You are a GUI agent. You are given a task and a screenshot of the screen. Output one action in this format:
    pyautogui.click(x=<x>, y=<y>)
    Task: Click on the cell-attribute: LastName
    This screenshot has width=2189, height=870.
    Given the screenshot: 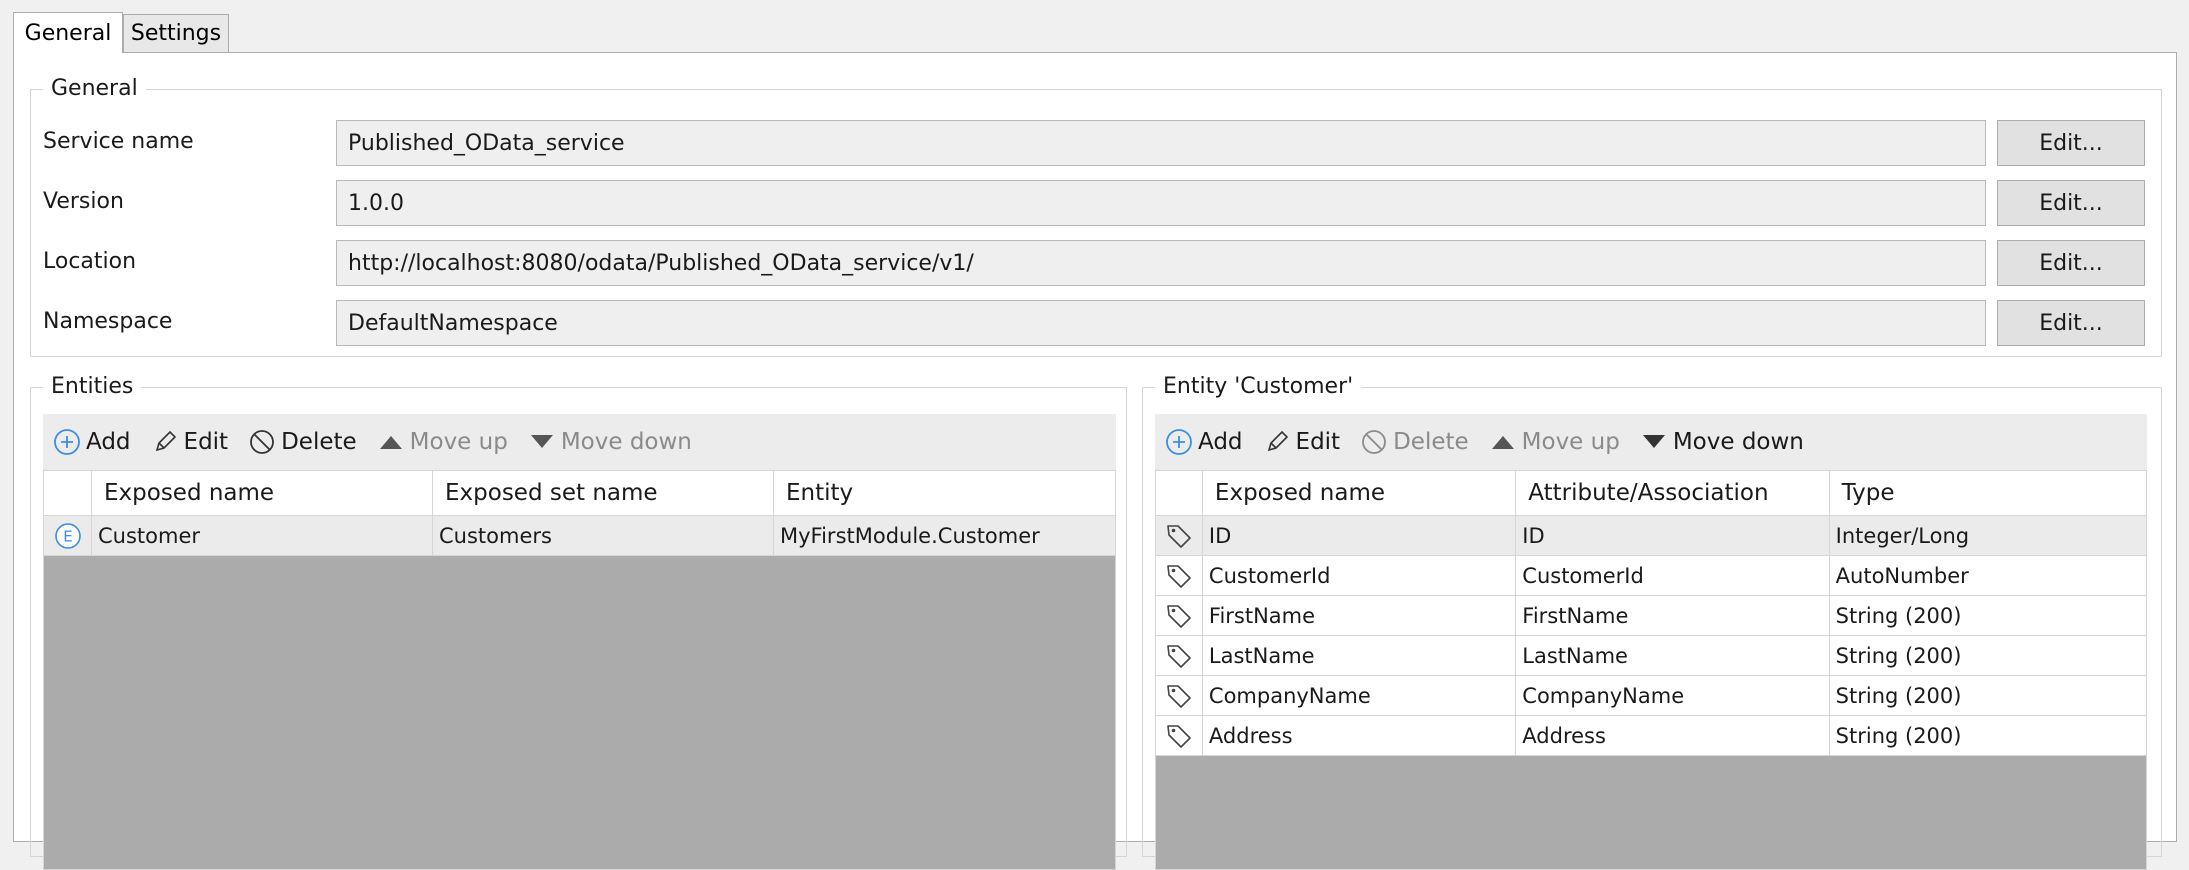 What is the action you would take?
    pyautogui.click(x=1673, y=655)
    